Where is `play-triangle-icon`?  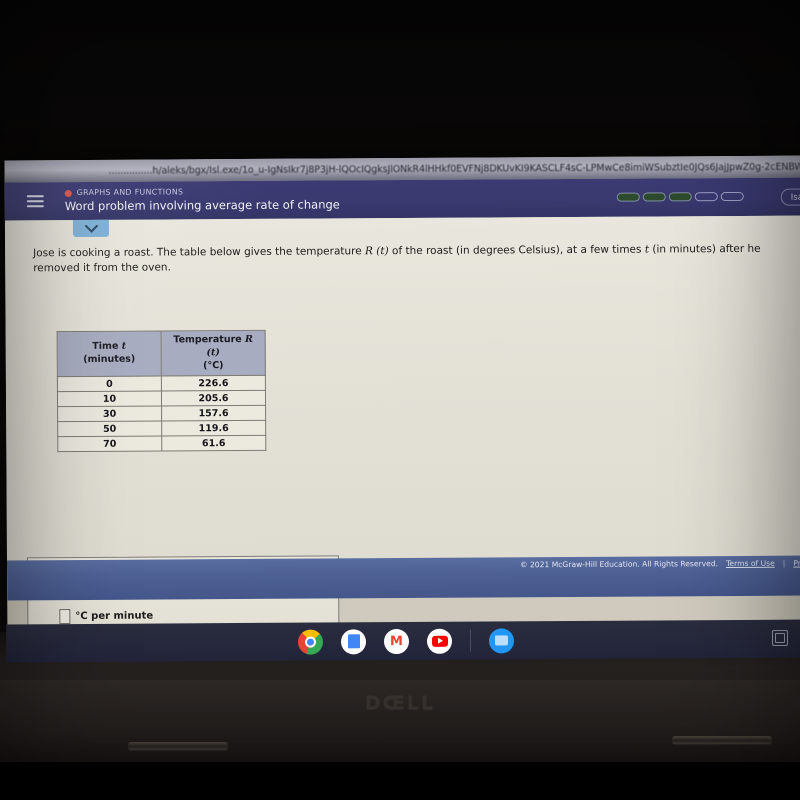
play-triangle-icon is located at coordinates (440, 640).